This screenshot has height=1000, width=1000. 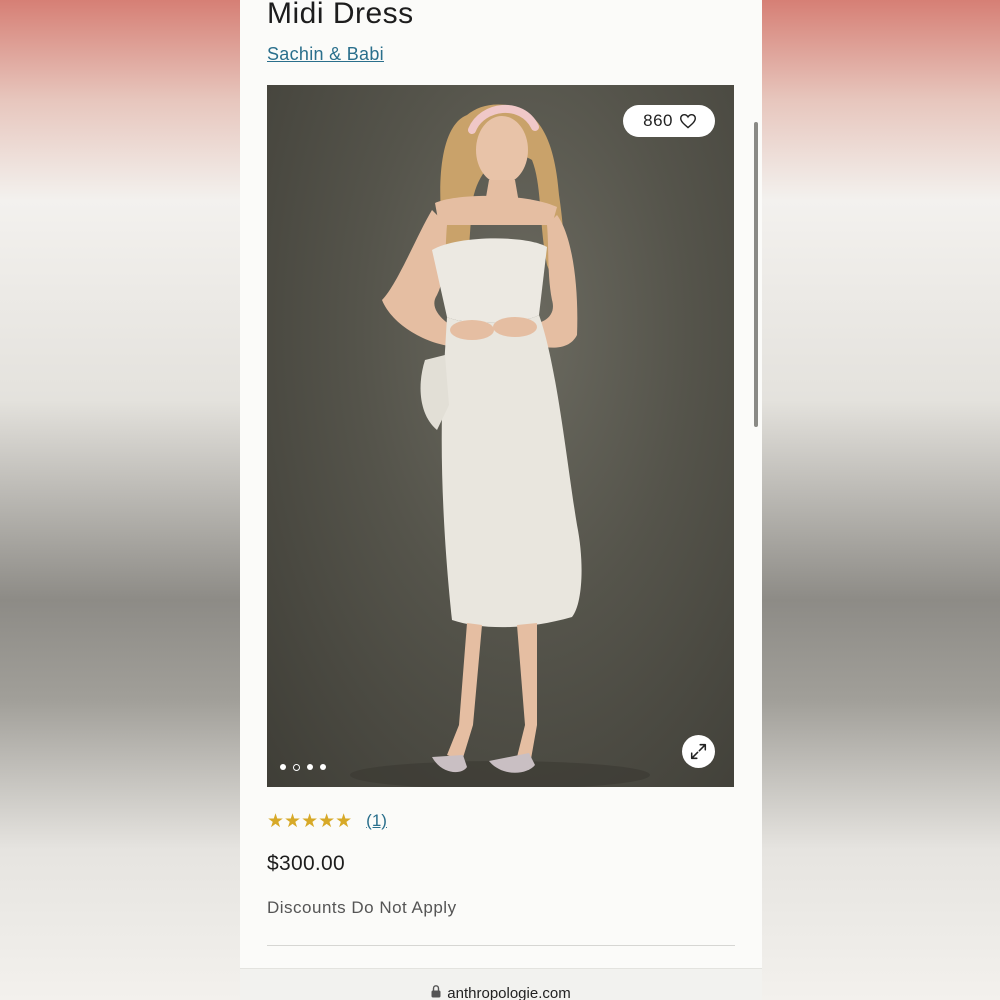 What do you see at coordinates (325, 54) in the screenshot?
I see `brand-link: Sachin & Babi` at bounding box center [325, 54].